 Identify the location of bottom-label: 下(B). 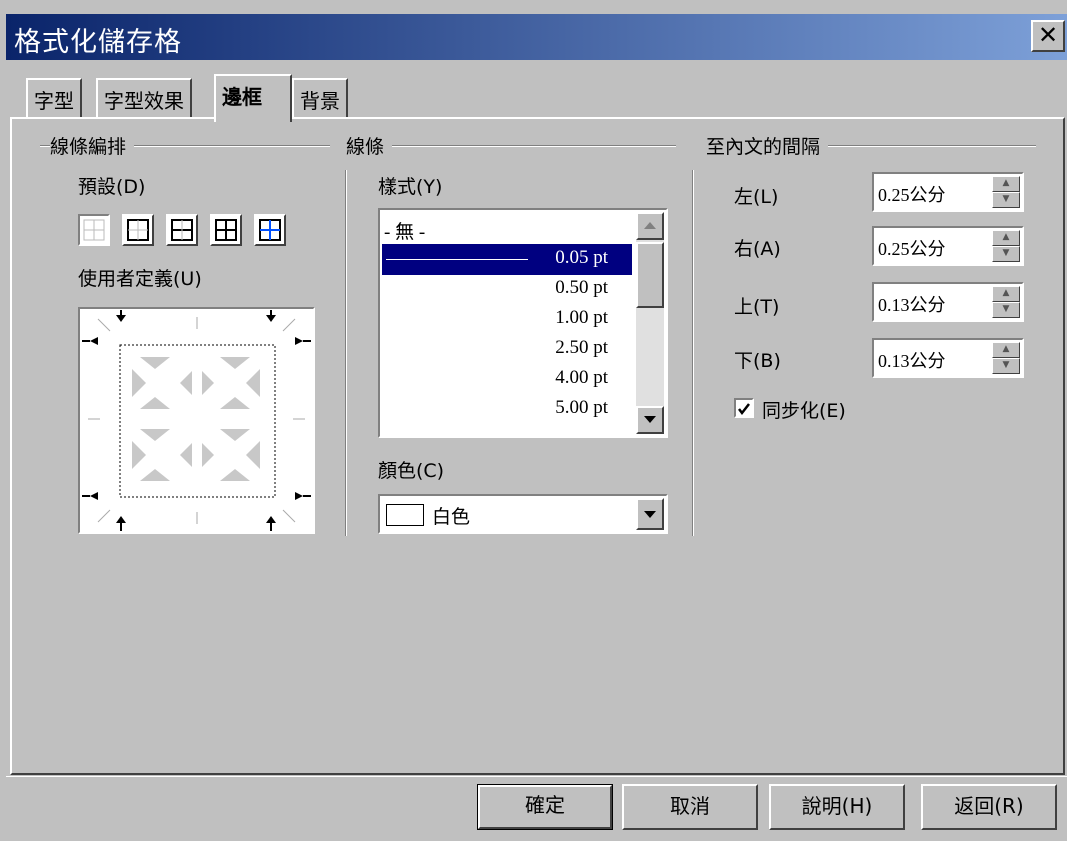
(757, 361).